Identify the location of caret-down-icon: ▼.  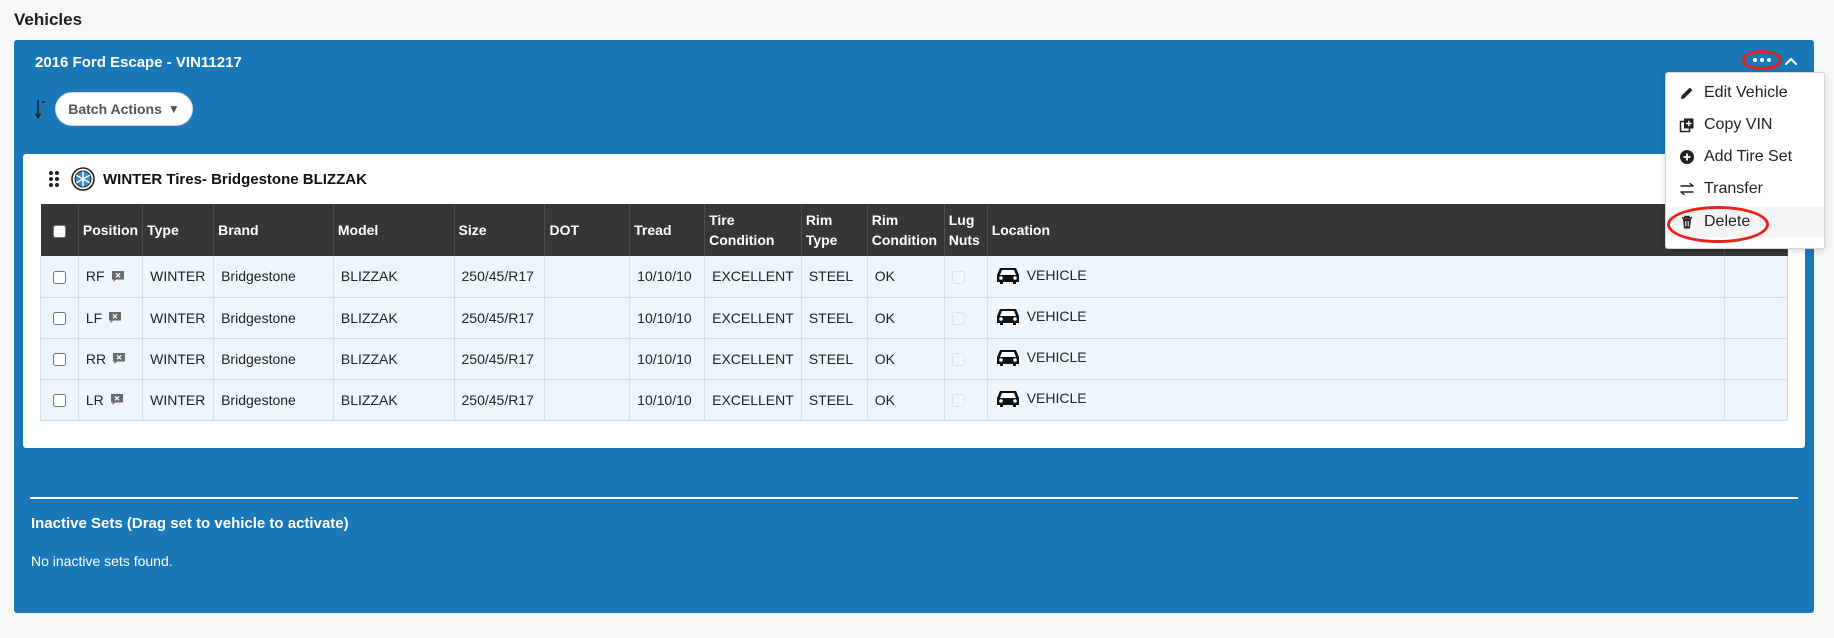
(173, 109).